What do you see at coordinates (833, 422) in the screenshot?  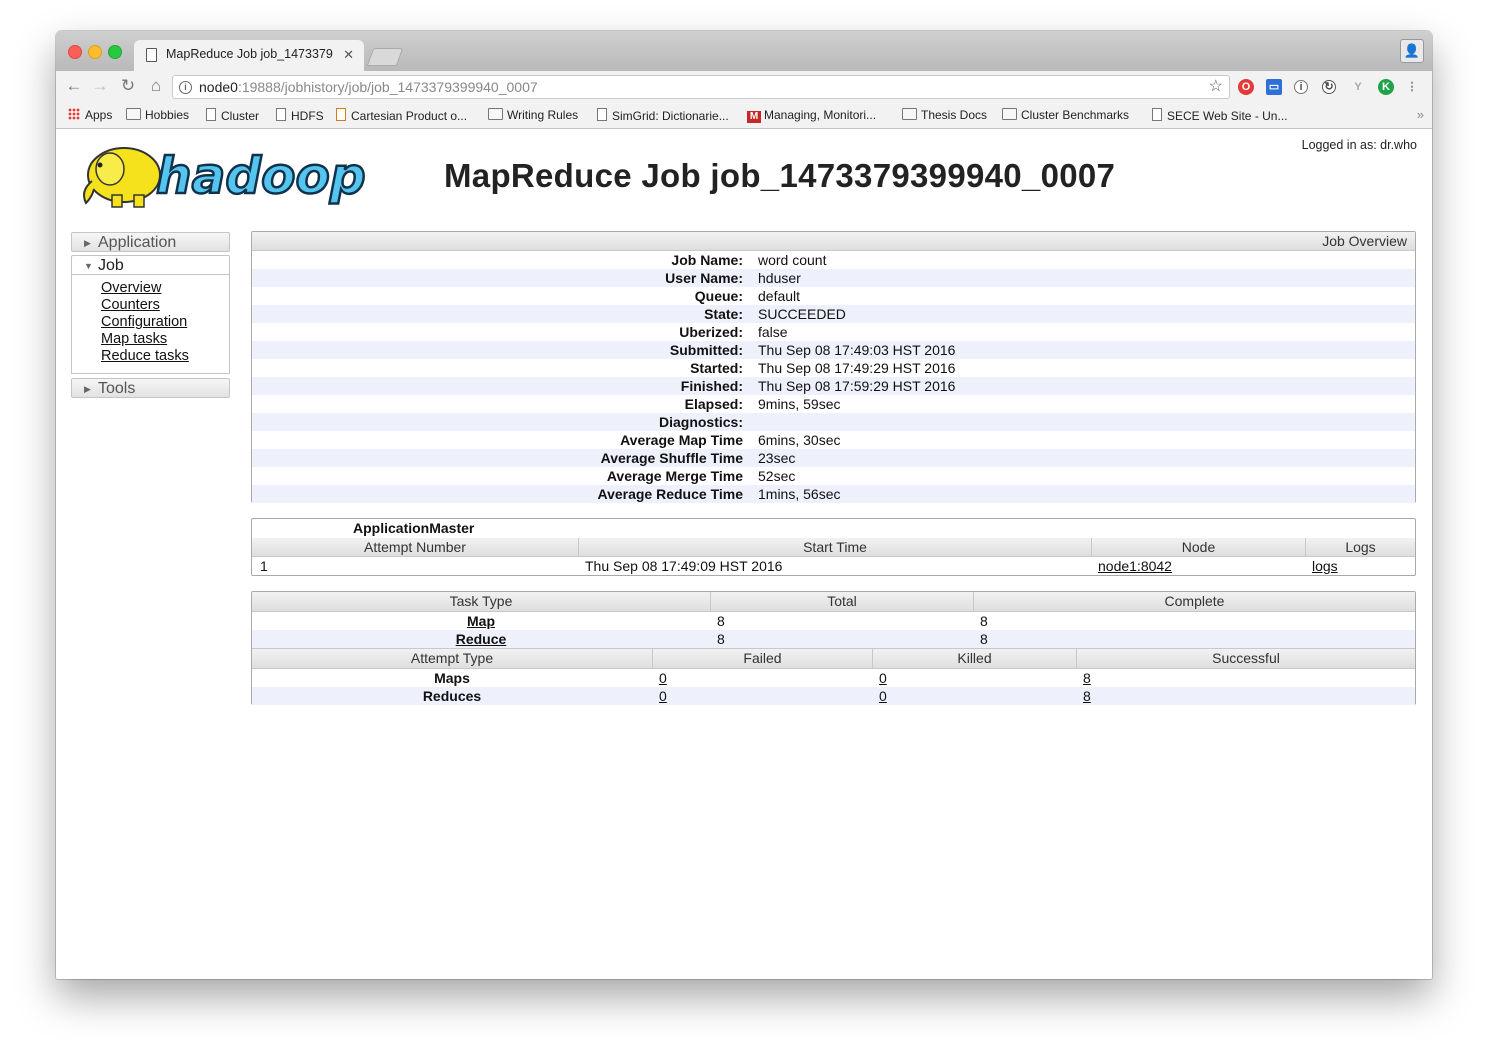 I see `table-row: Diagnostics:` at bounding box center [833, 422].